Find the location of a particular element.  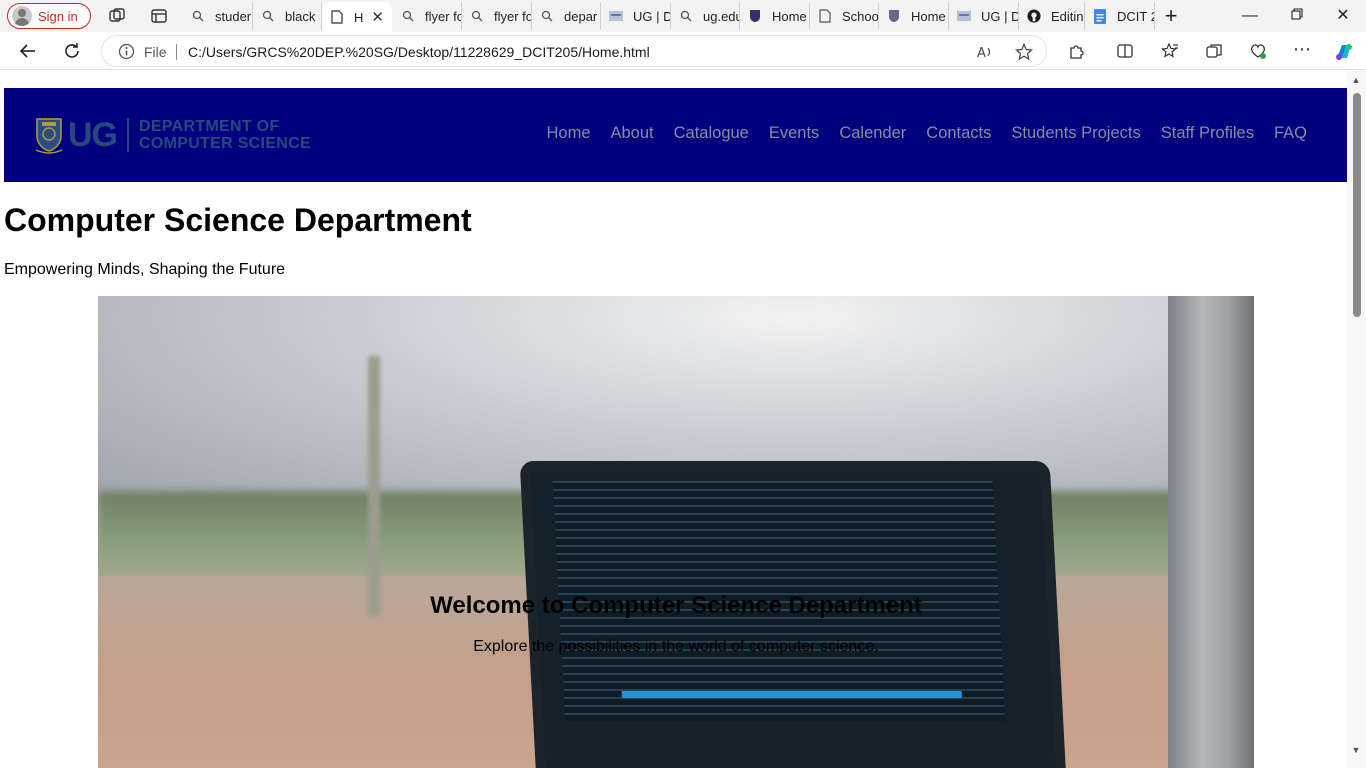

page-scrollbar: ▲ ▼ is located at coordinates (1356, 419).